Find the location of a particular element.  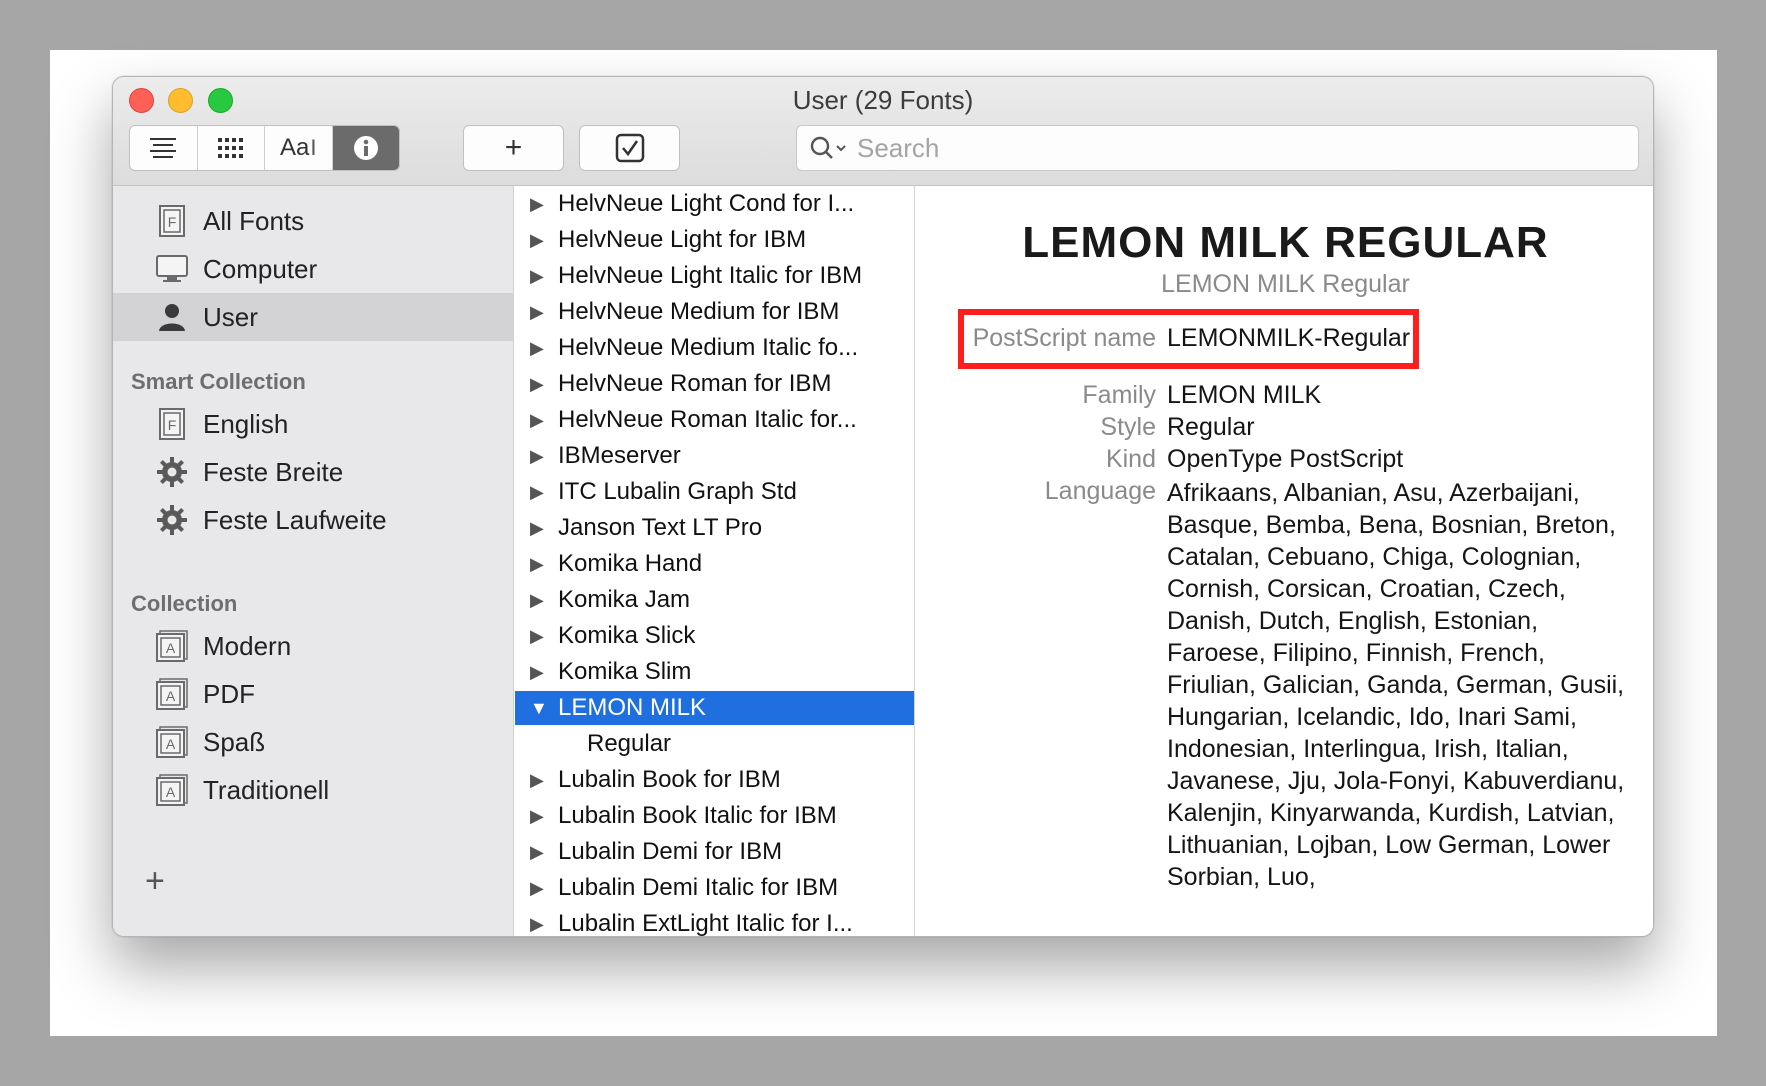

font-row-label: Komika Jam is located at coordinates (624, 599).